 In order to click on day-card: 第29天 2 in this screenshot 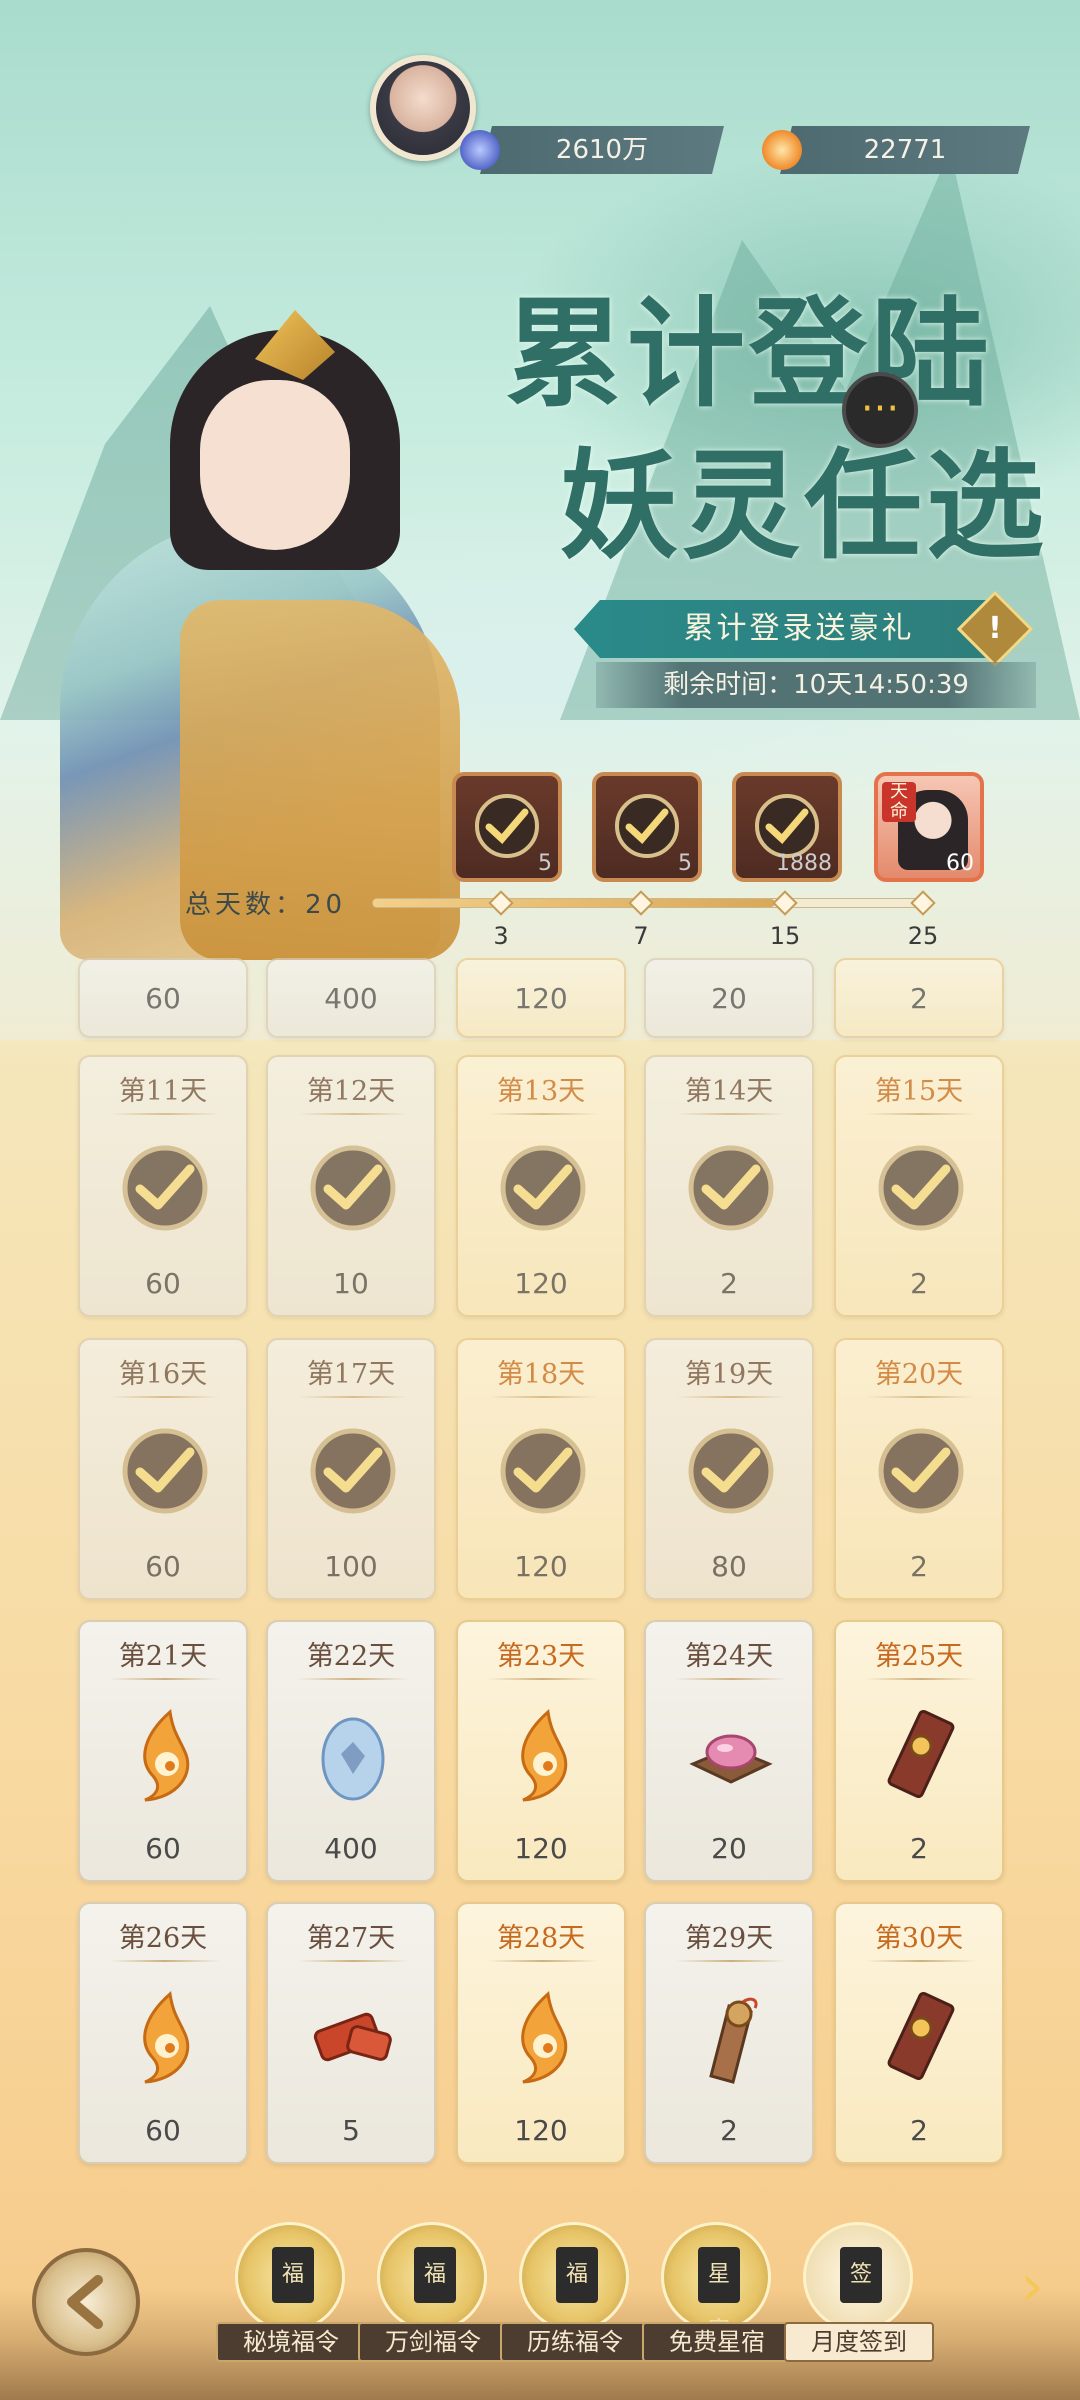, I will do `click(729, 2033)`.